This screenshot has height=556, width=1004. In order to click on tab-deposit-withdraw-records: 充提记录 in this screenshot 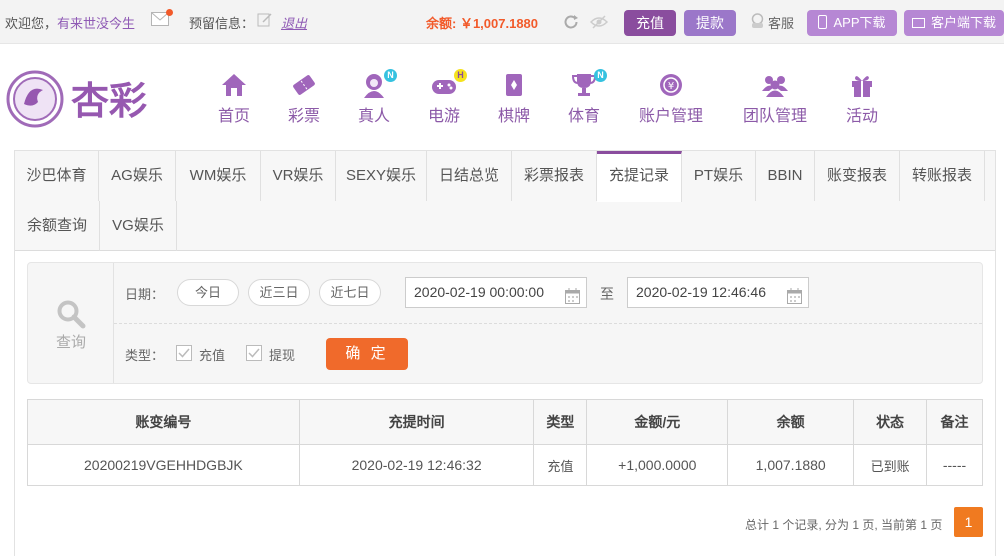, I will do `click(639, 176)`.